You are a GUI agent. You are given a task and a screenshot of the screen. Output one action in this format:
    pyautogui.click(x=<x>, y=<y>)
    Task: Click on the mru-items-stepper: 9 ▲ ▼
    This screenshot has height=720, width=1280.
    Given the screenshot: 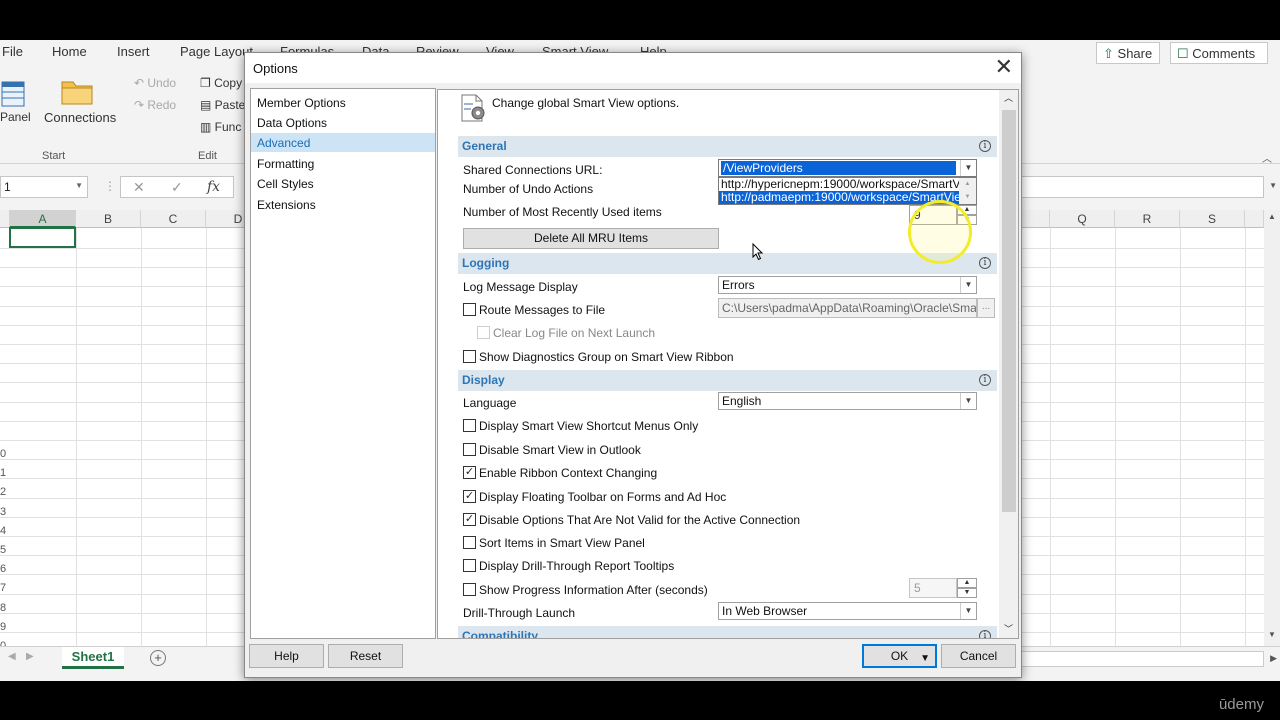 What is the action you would take?
    pyautogui.click(x=943, y=215)
    